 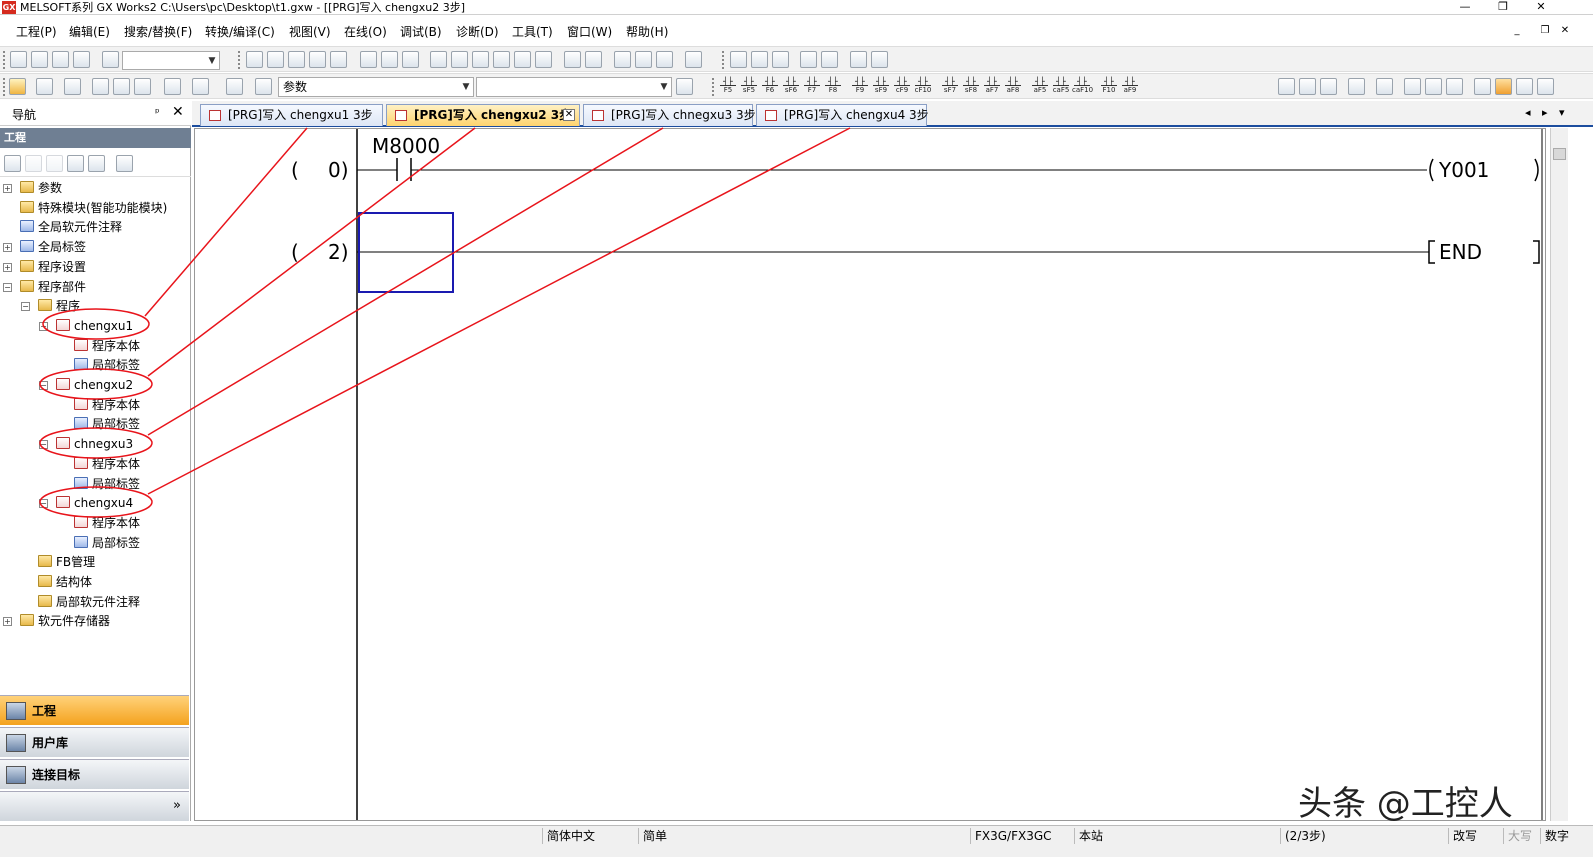 I want to click on menu-debug: 调试(B), so click(x=421, y=32).